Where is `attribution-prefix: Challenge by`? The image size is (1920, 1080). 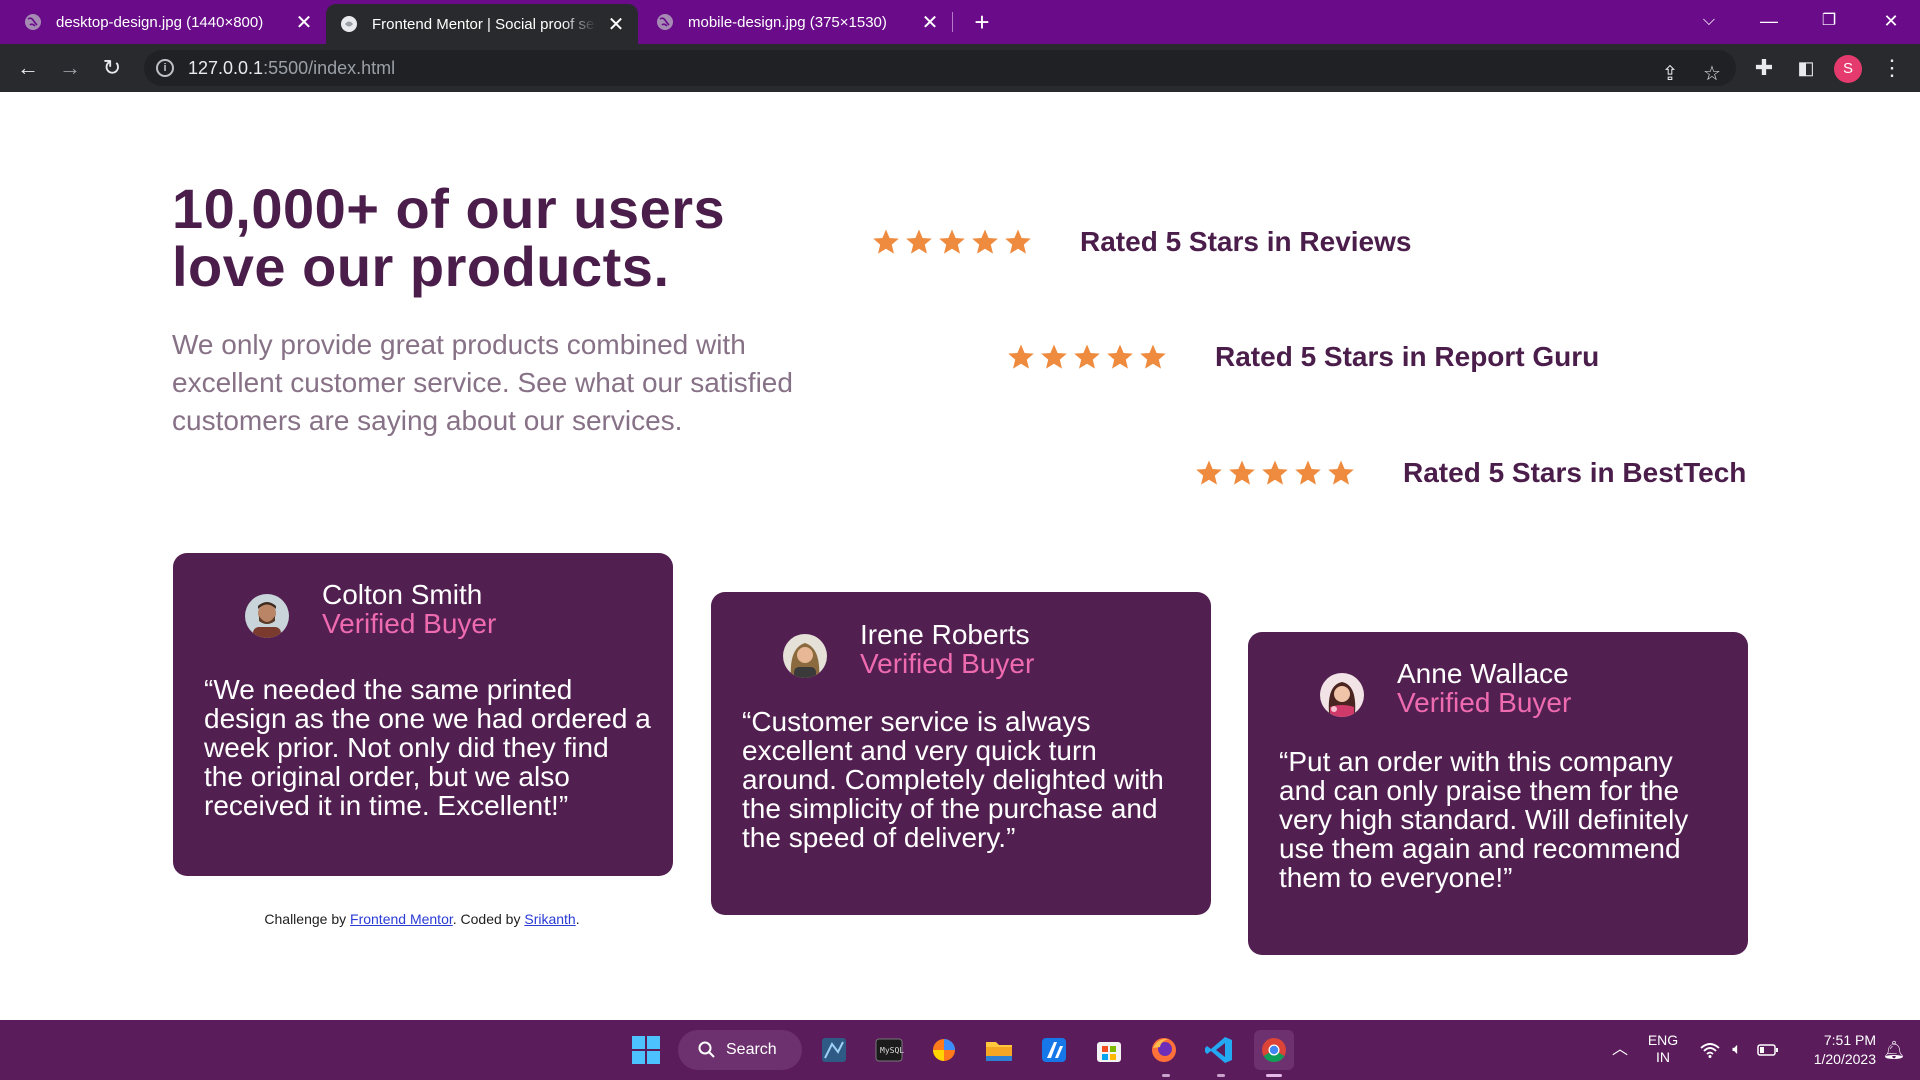
attribution-prefix: Challenge by is located at coordinates (307, 919).